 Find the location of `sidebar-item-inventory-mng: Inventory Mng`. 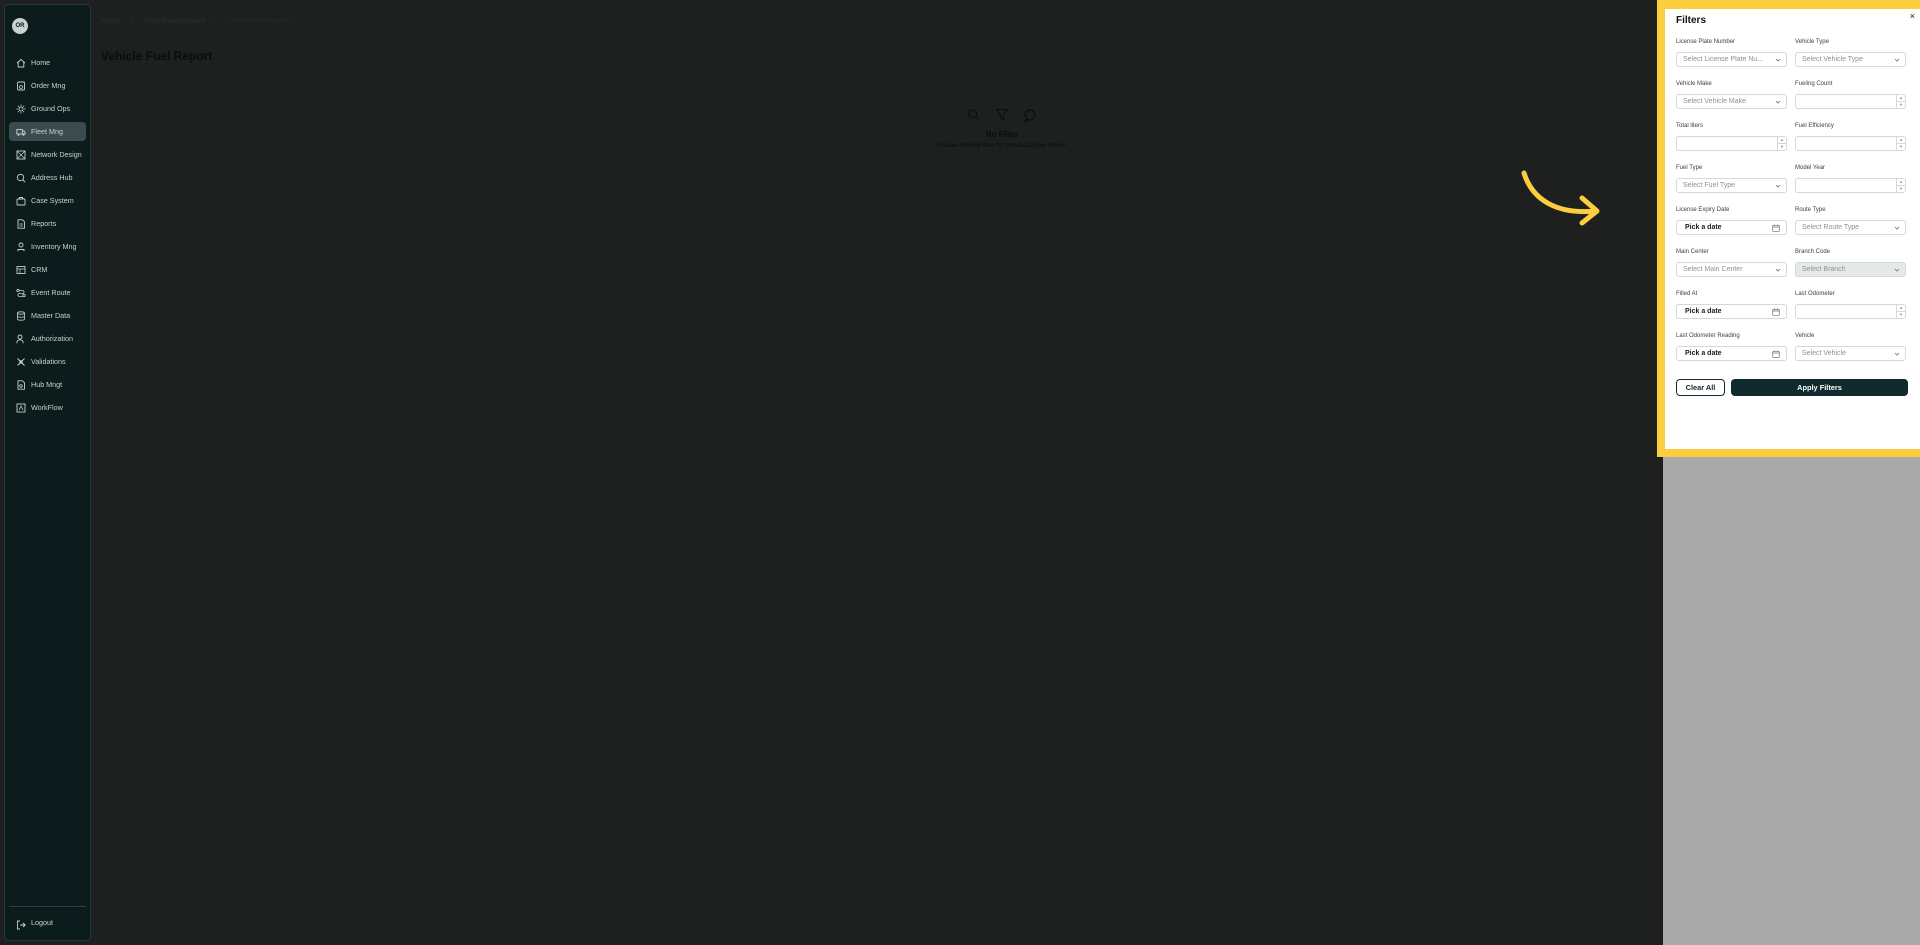

sidebar-item-inventory-mng: Inventory Mng is located at coordinates (47, 246).